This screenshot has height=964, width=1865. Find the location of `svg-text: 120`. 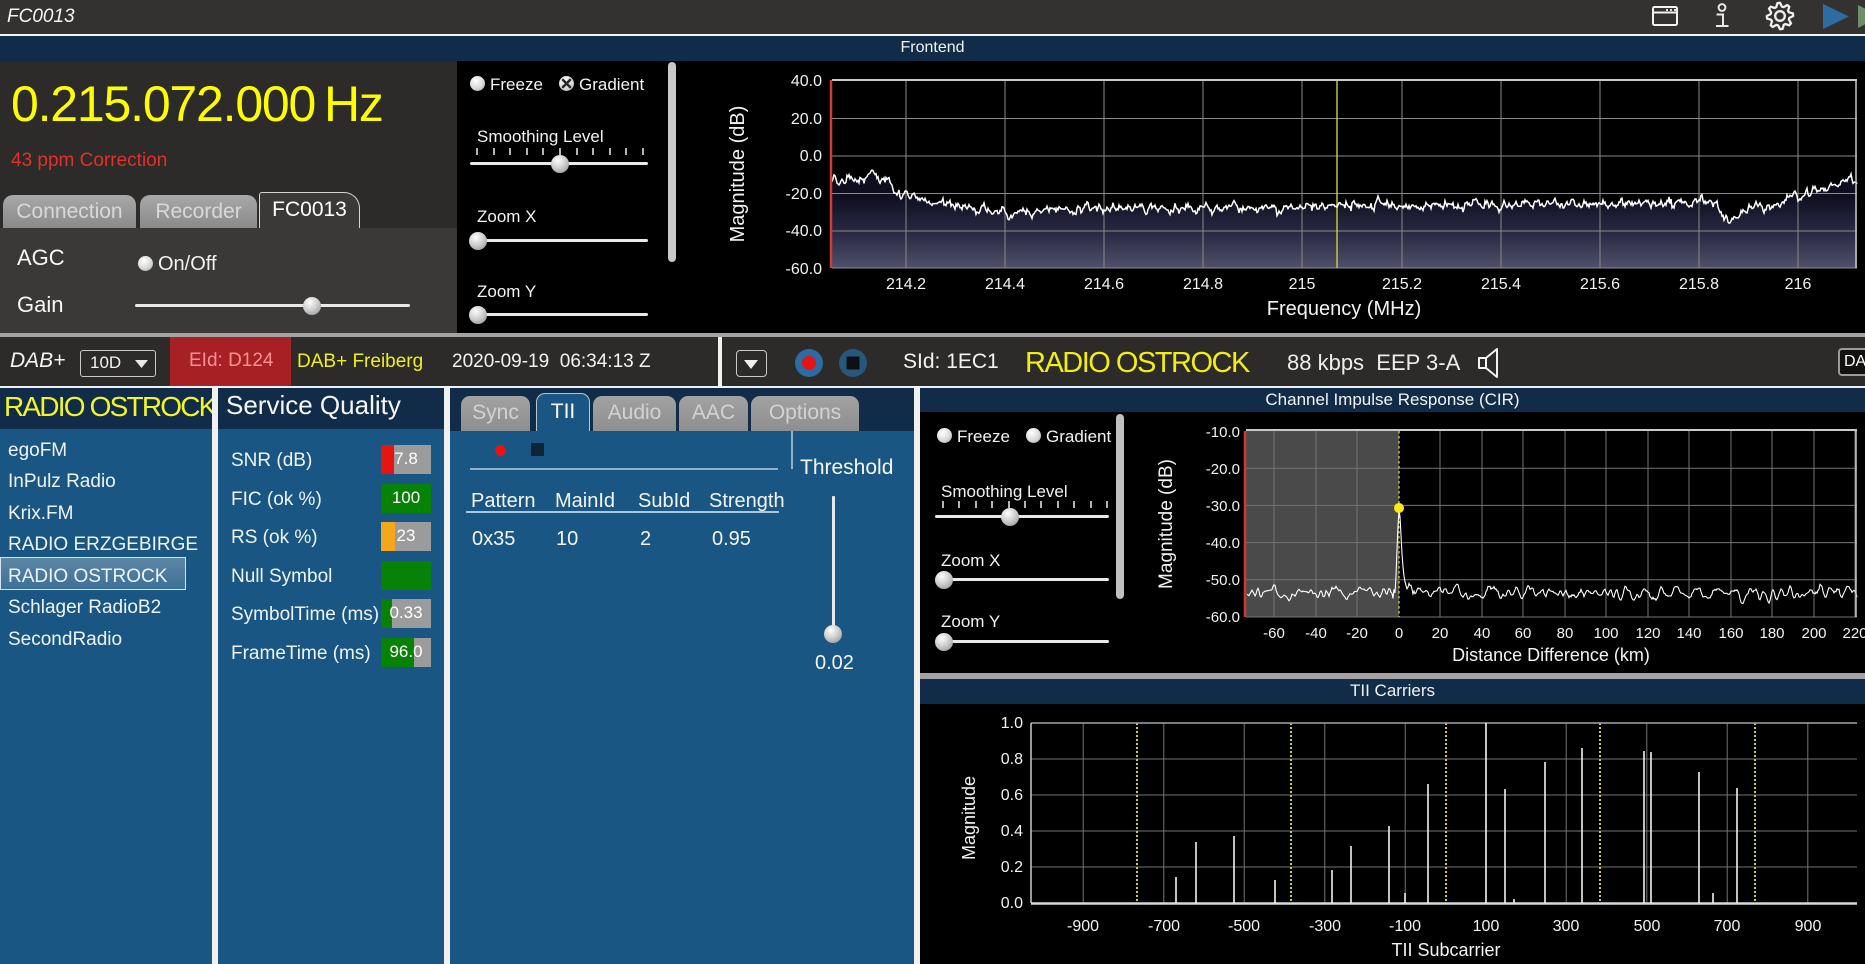

svg-text: 120 is located at coordinates (1647, 633).